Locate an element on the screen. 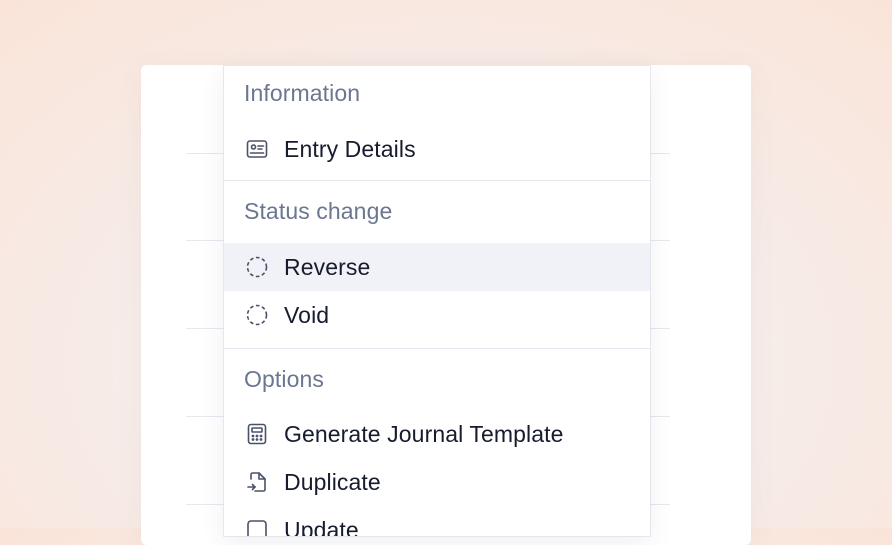  menu-item-generate-journal-template: Generate Journal Template is located at coordinates (437, 434).